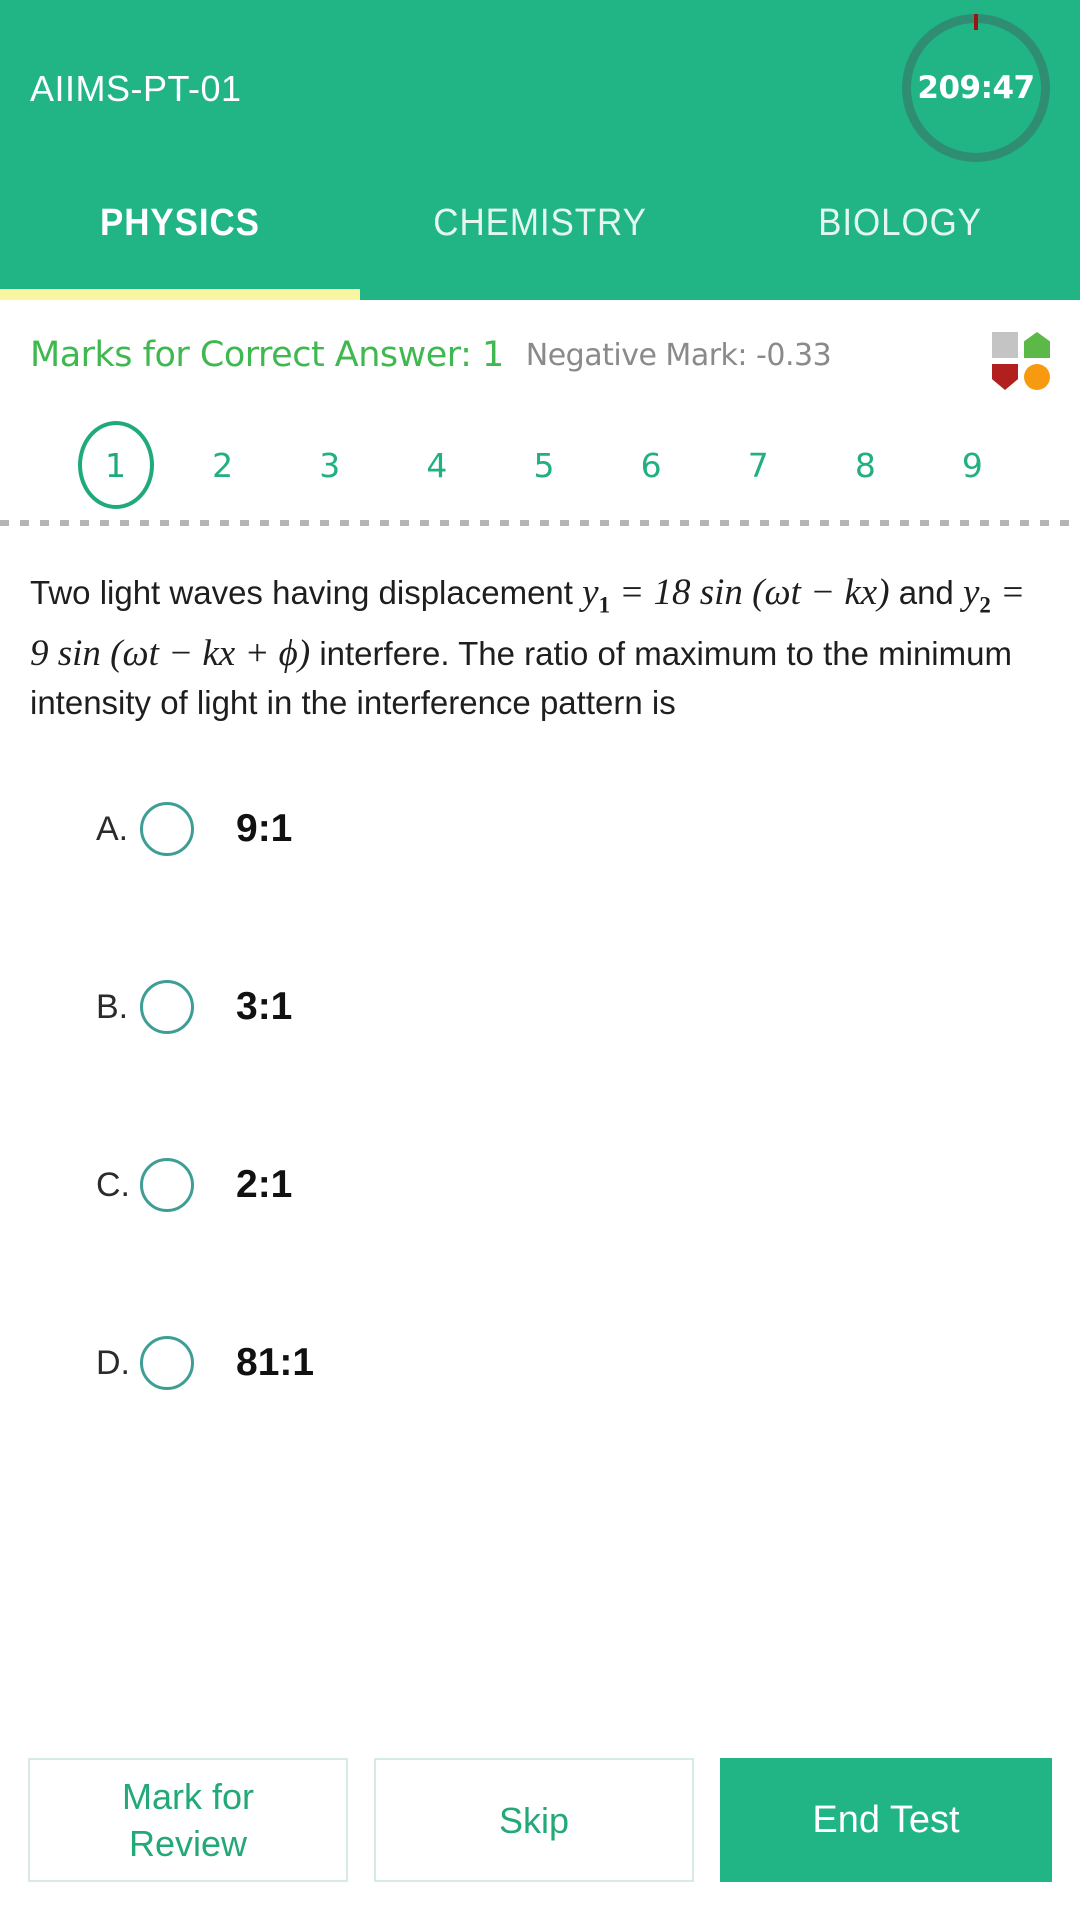 The height and width of the screenshot is (1920, 1080). What do you see at coordinates (112, 828) in the screenshot?
I see `option-a-letter: A.` at bounding box center [112, 828].